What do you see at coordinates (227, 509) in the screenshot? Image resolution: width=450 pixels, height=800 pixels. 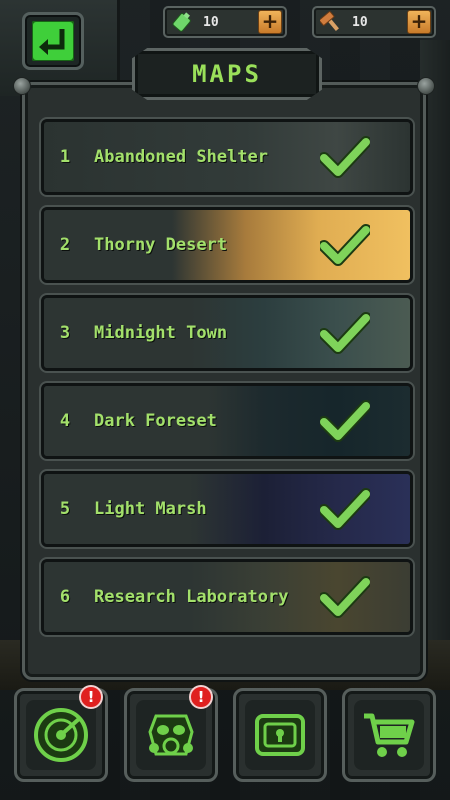 I see `map-item-light-marsh: 5 Light Marsh` at bounding box center [227, 509].